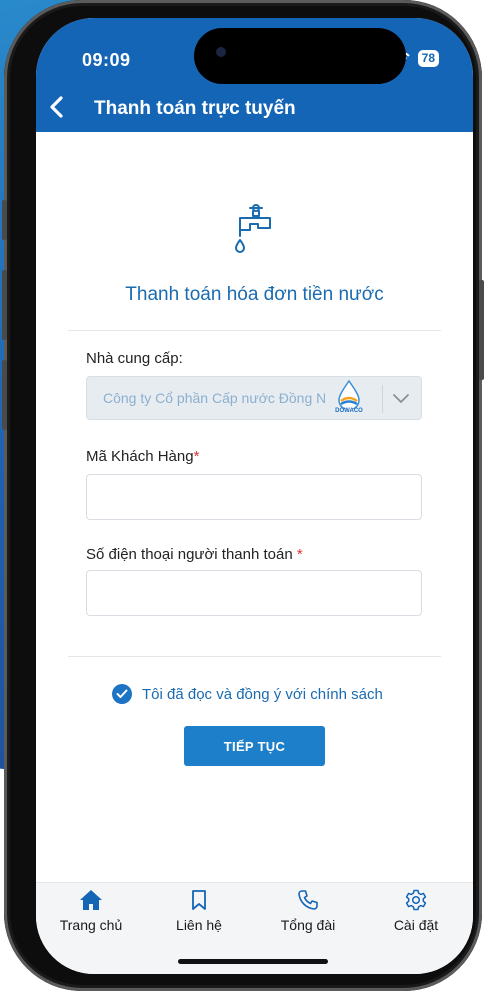 Image resolution: width=485 pixels, height=993 pixels. What do you see at coordinates (134, 358) in the screenshot?
I see `provider-label: Nhà cung cấp:` at bounding box center [134, 358].